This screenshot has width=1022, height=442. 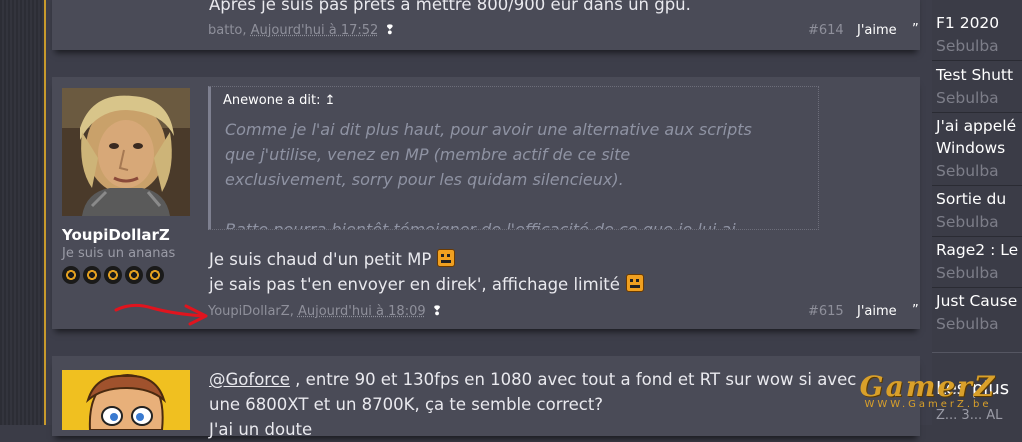 I want to click on post-615-line-1: Je suis chaud d'un petit MP, so click(x=332, y=259).